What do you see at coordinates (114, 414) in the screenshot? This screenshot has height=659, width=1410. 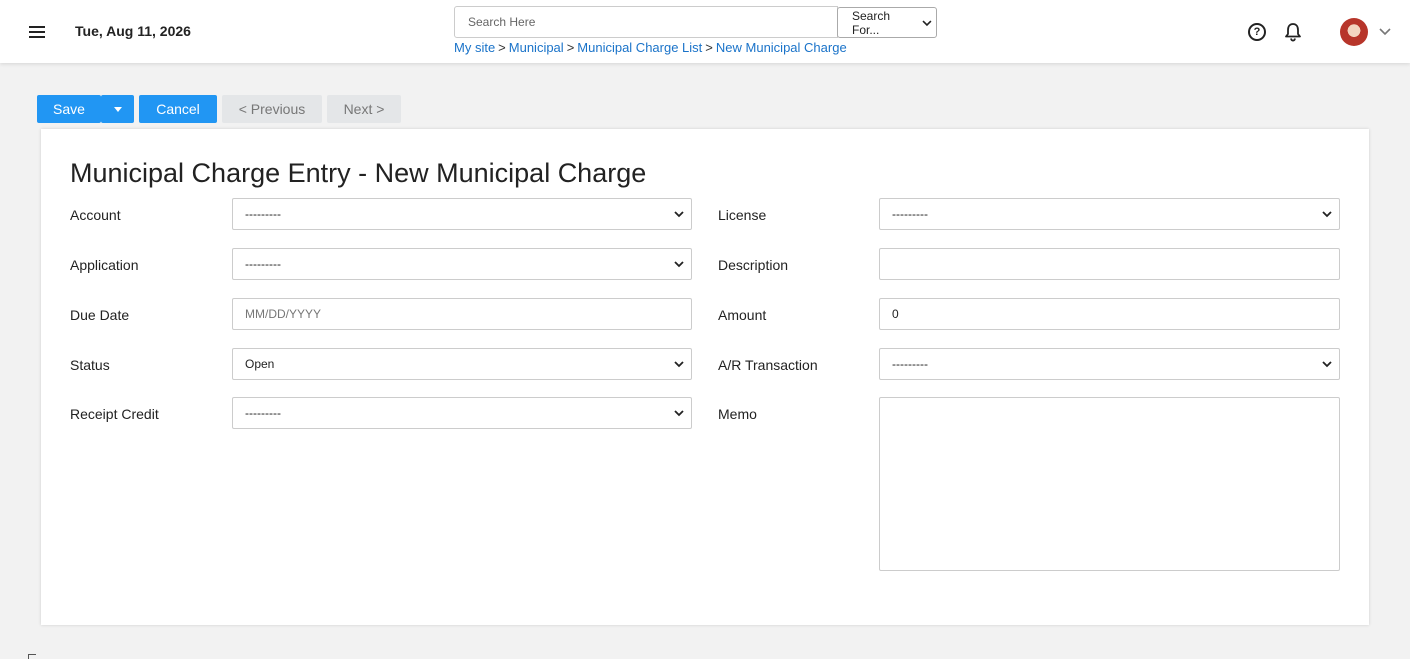 I see `receipt-credit-label: Receipt Credit` at bounding box center [114, 414].